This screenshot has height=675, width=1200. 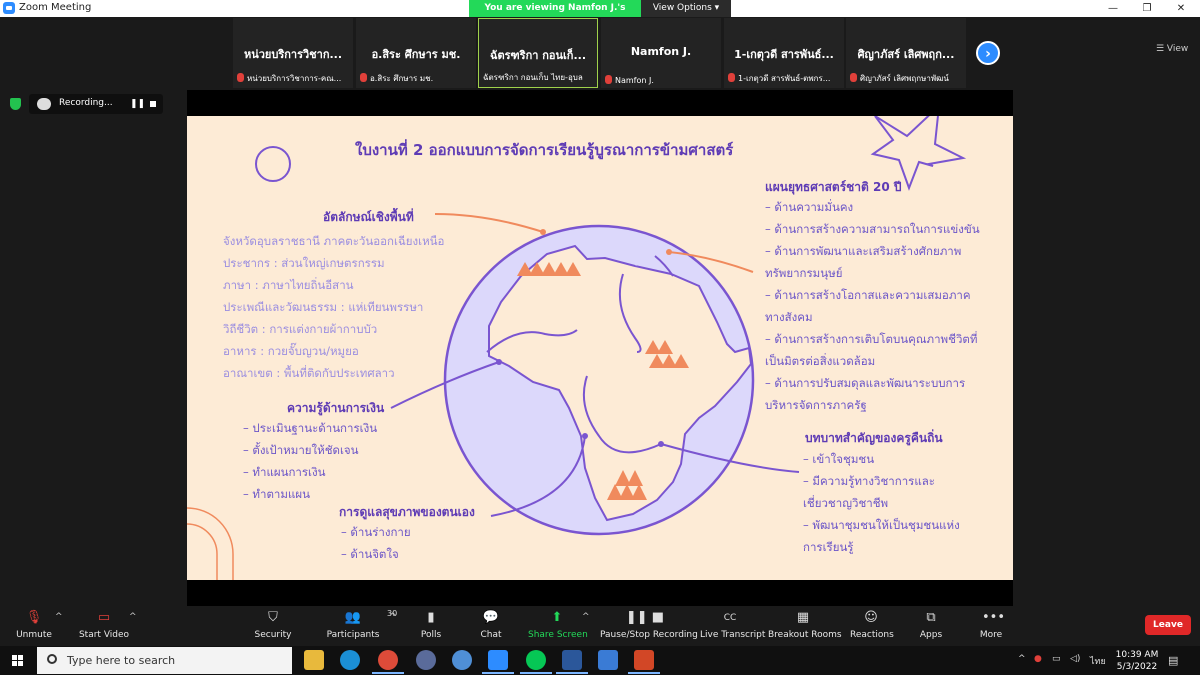 What do you see at coordinates (18, 661) in the screenshot?
I see `windows-start-button` at bounding box center [18, 661].